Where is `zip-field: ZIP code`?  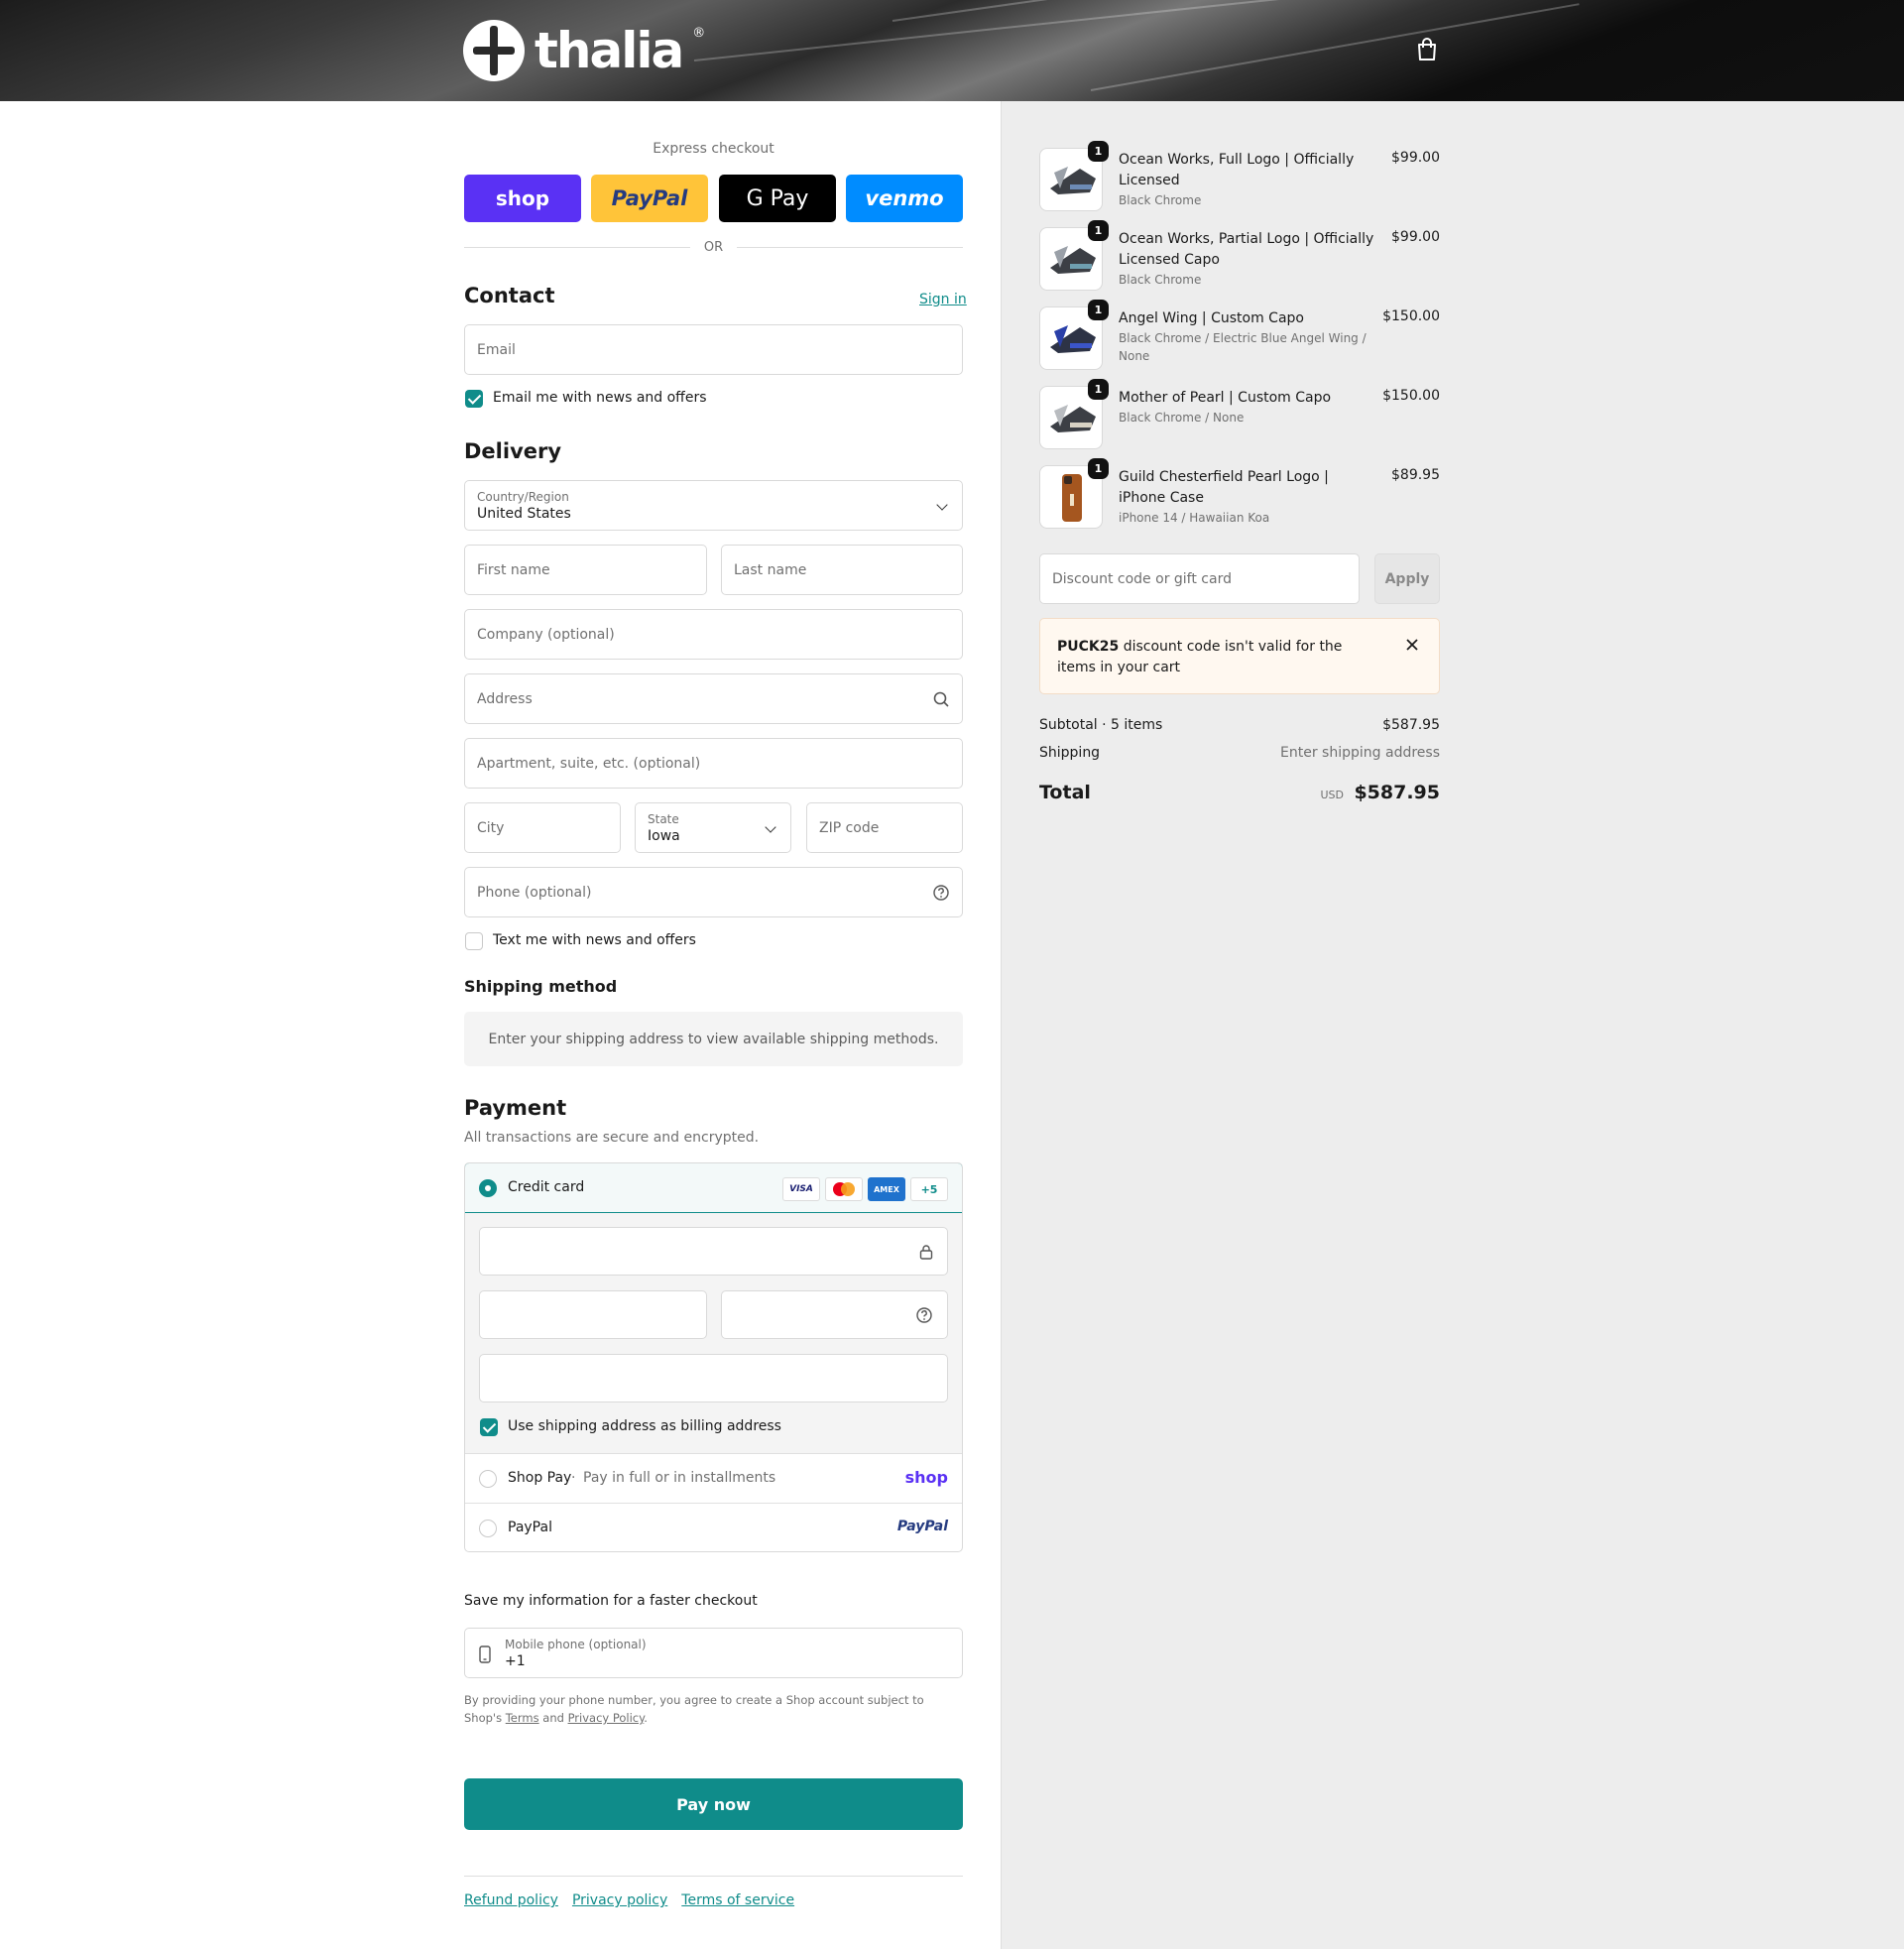
zip-field: ZIP code is located at coordinates (884, 827).